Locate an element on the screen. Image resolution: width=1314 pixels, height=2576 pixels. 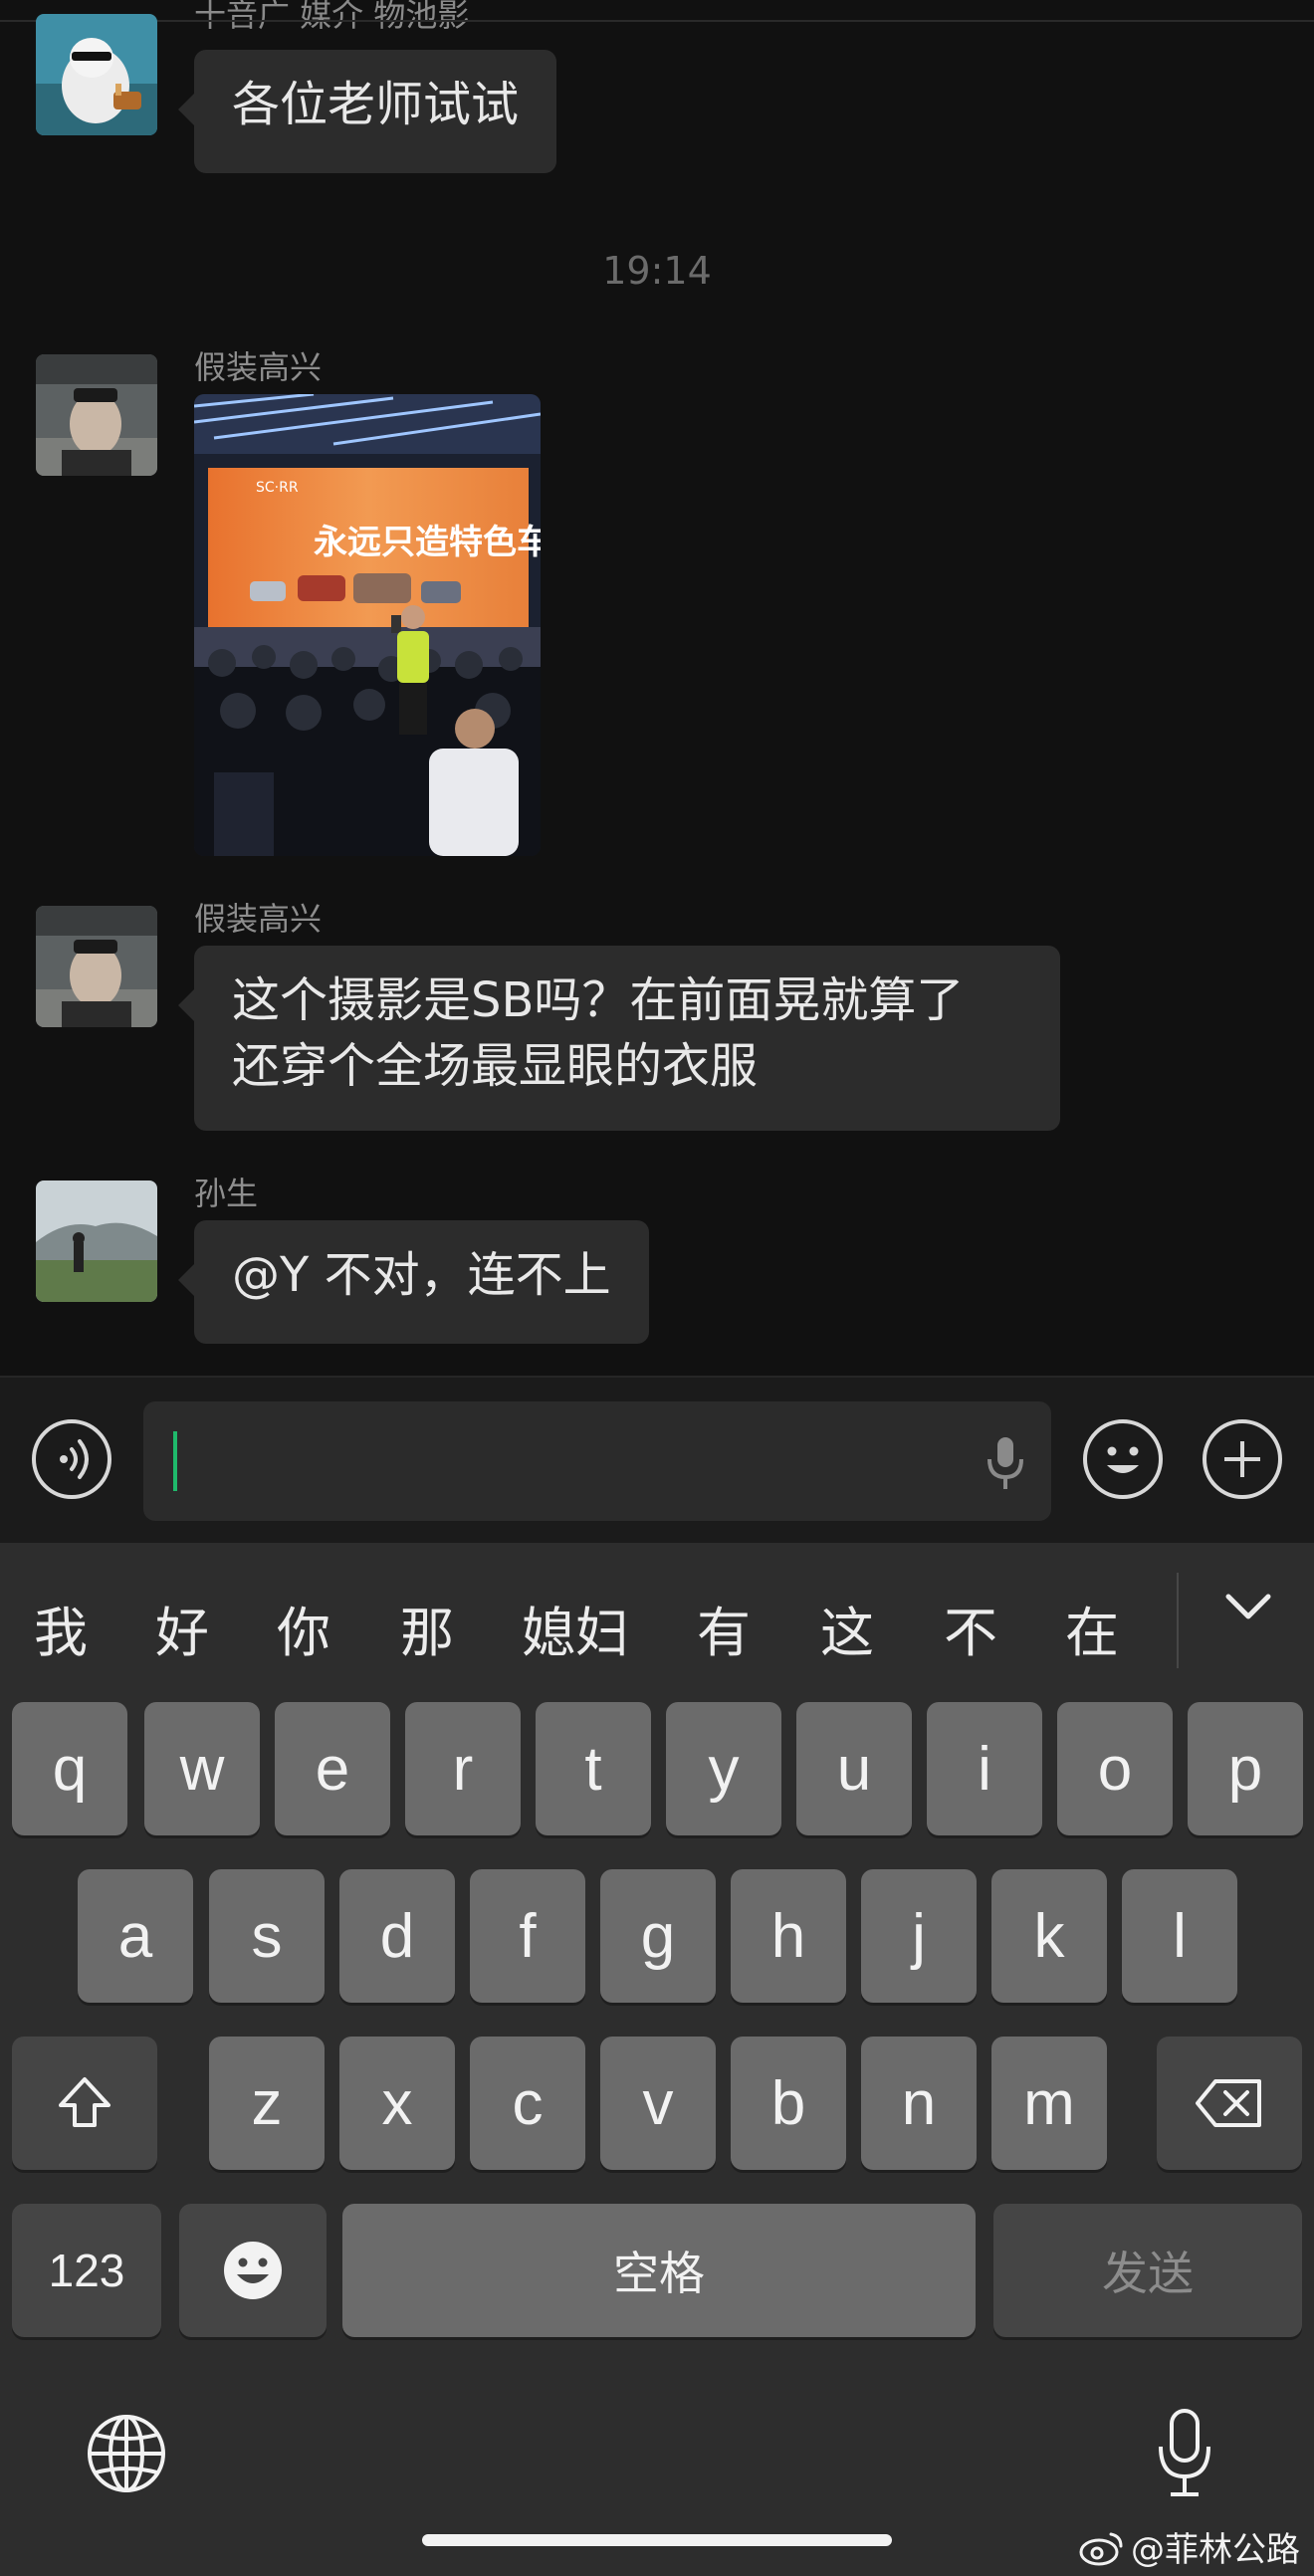
key-p: p is located at coordinates (1245, 1768).